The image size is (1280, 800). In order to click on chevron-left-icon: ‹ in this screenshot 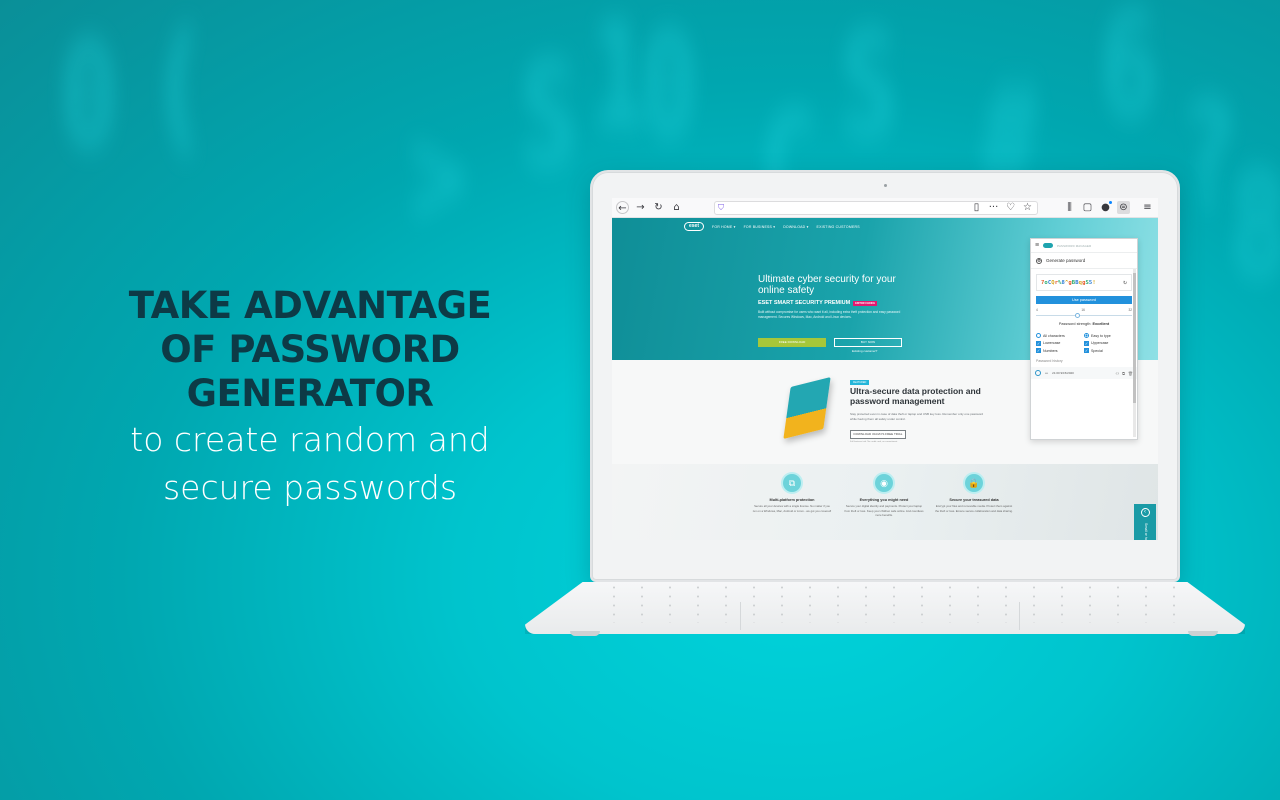, I will do `click(1145, 512)`.